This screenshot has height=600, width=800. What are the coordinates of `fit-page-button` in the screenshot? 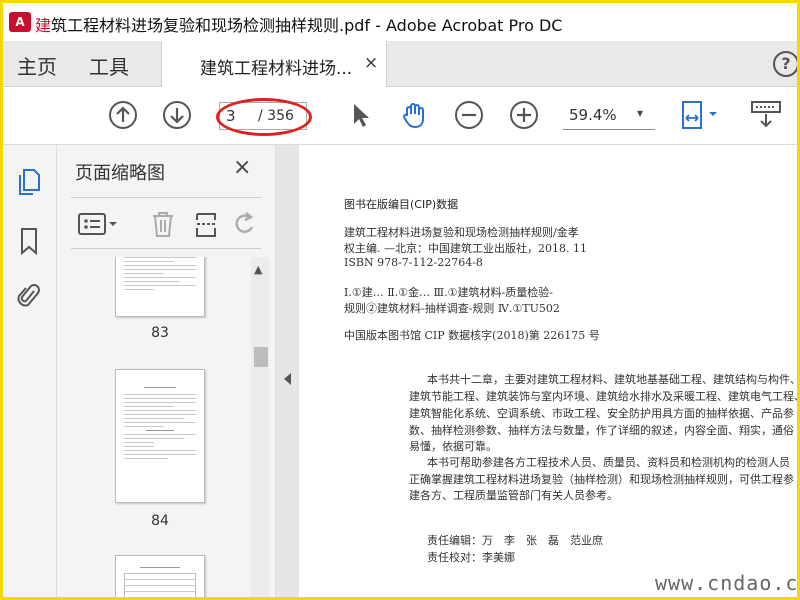 It's located at (702, 115).